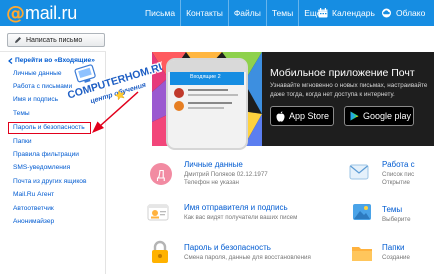 This screenshot has height=274, width=434. What do you see at coordinates (21, 113) in the screenshot?
I see `sidebar-item-themes: Темы` at bounding box center [21, 113].